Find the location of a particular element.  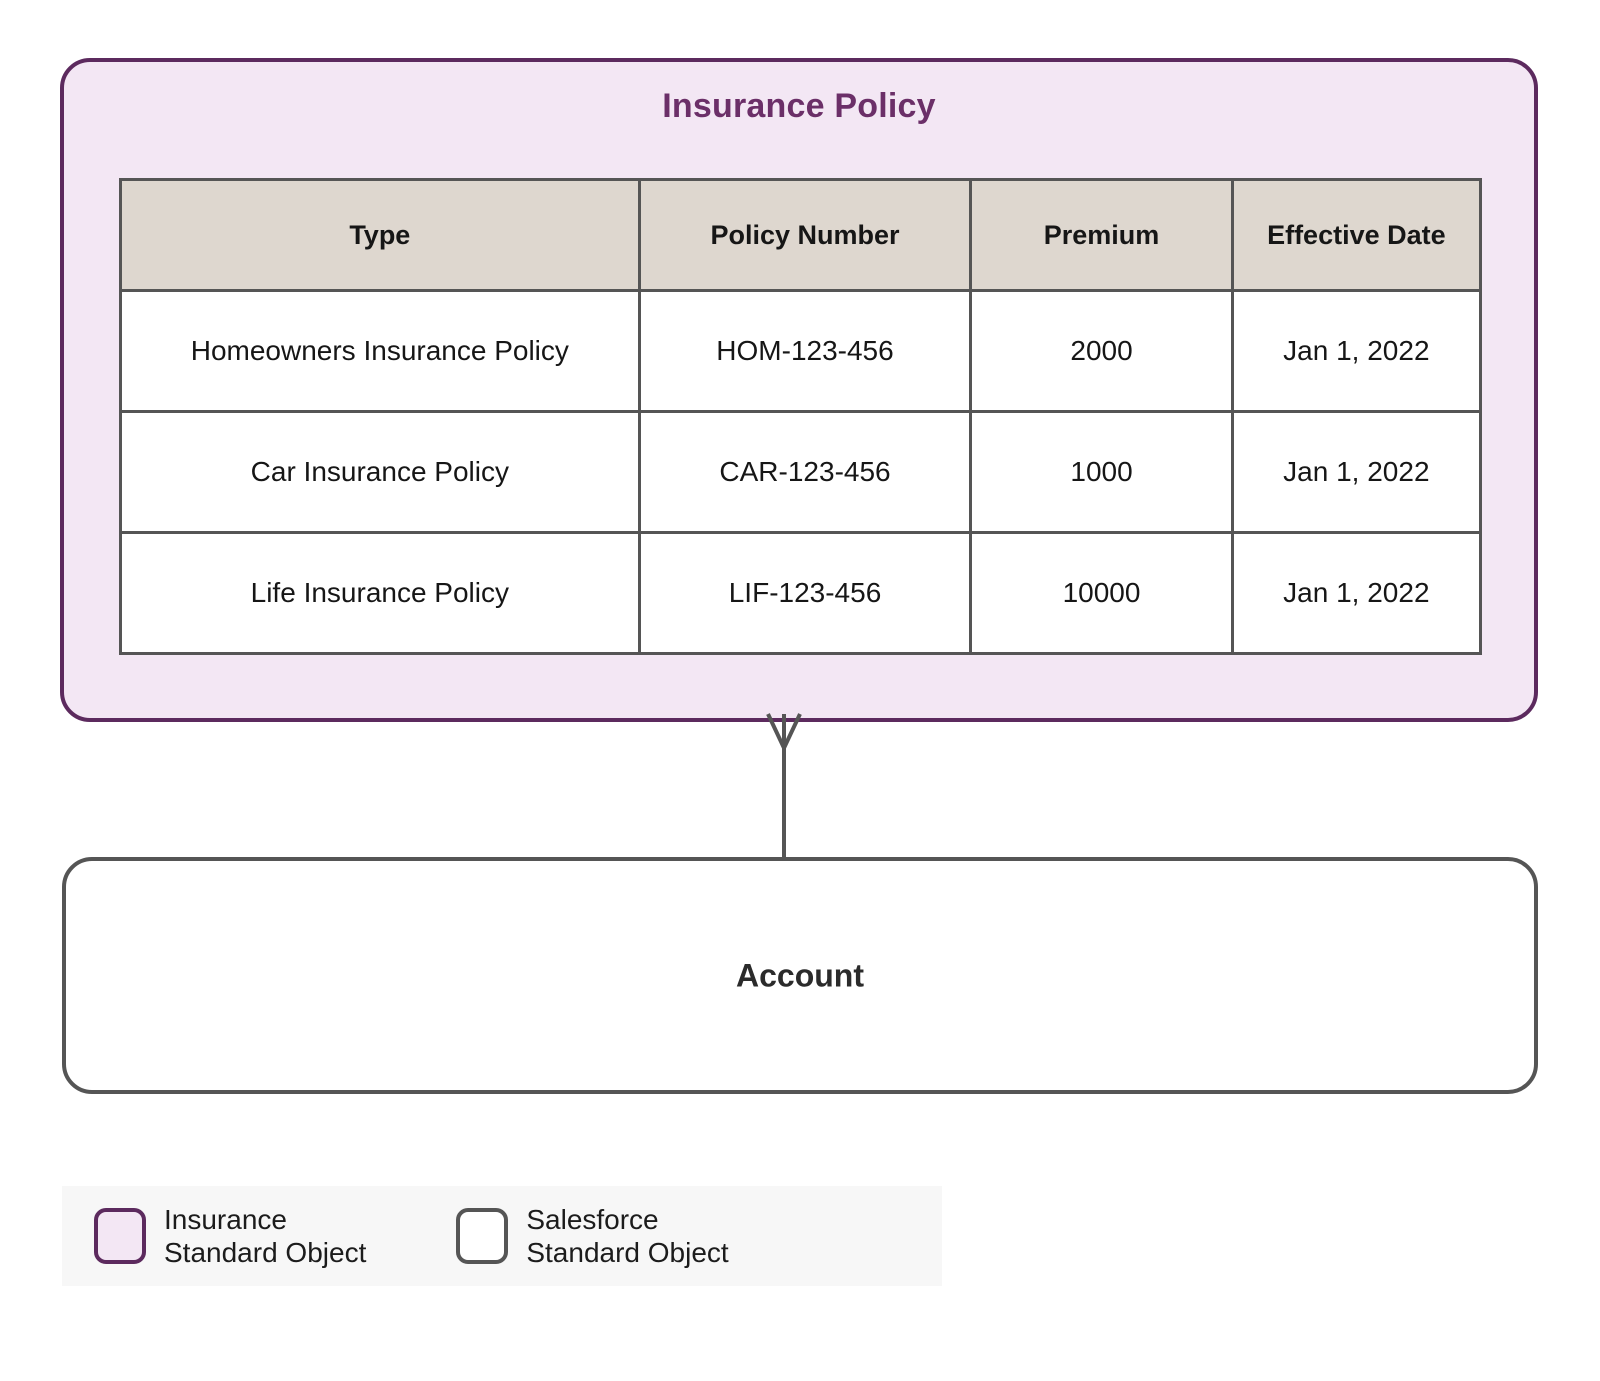

cell-type: Car Insurance Policy is located at coordinates (380, 472).